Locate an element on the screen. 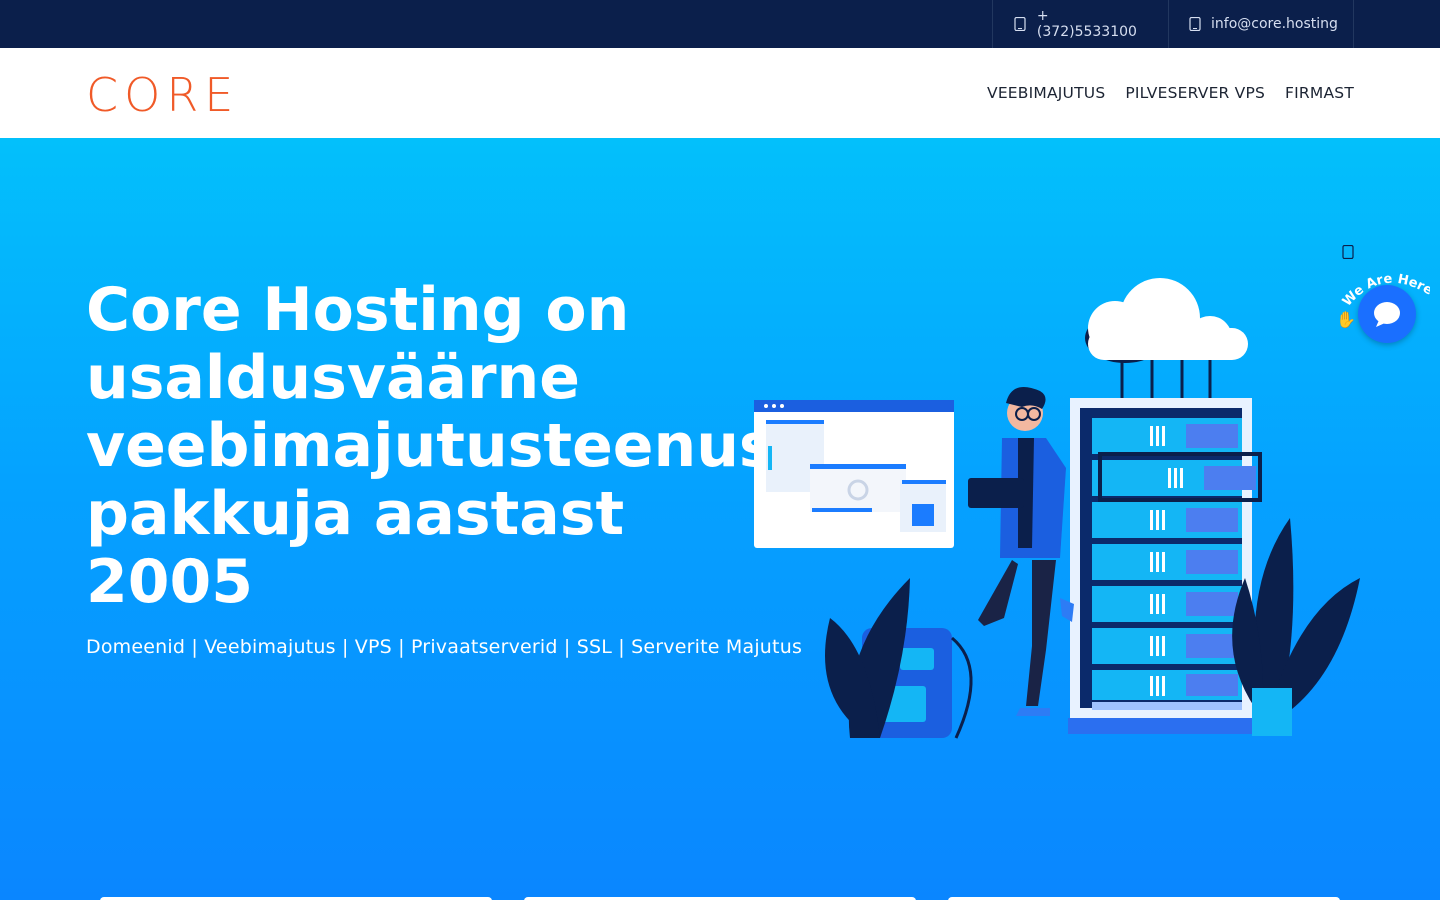 Image resolution: width=1440 pixels, height=900 pixels. server-rack is located at coordinates (1165, 566).